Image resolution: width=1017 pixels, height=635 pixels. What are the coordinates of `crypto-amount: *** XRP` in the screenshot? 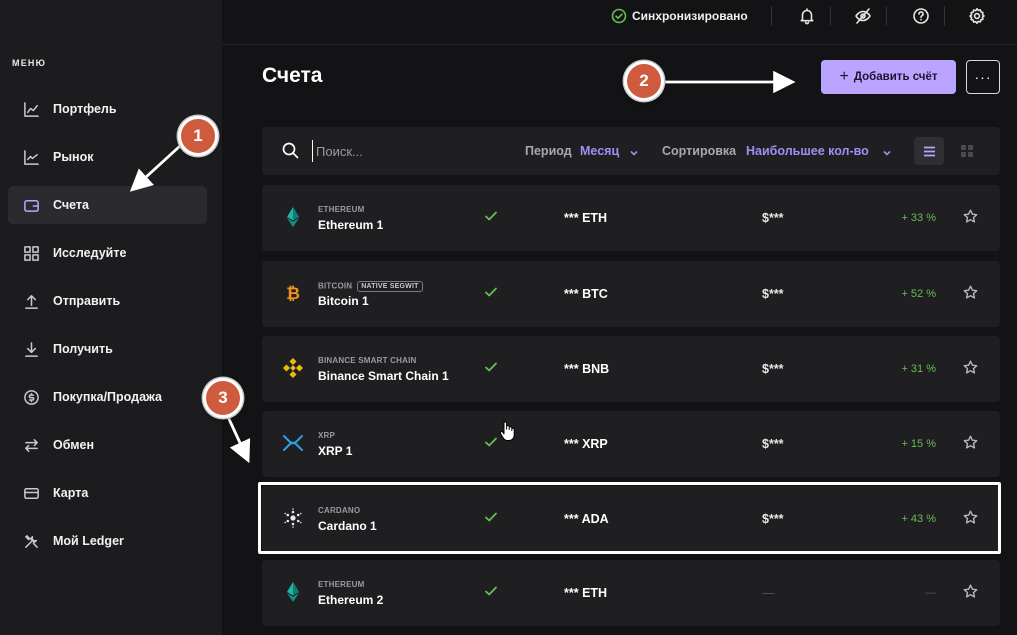 It's located at (586, 444).